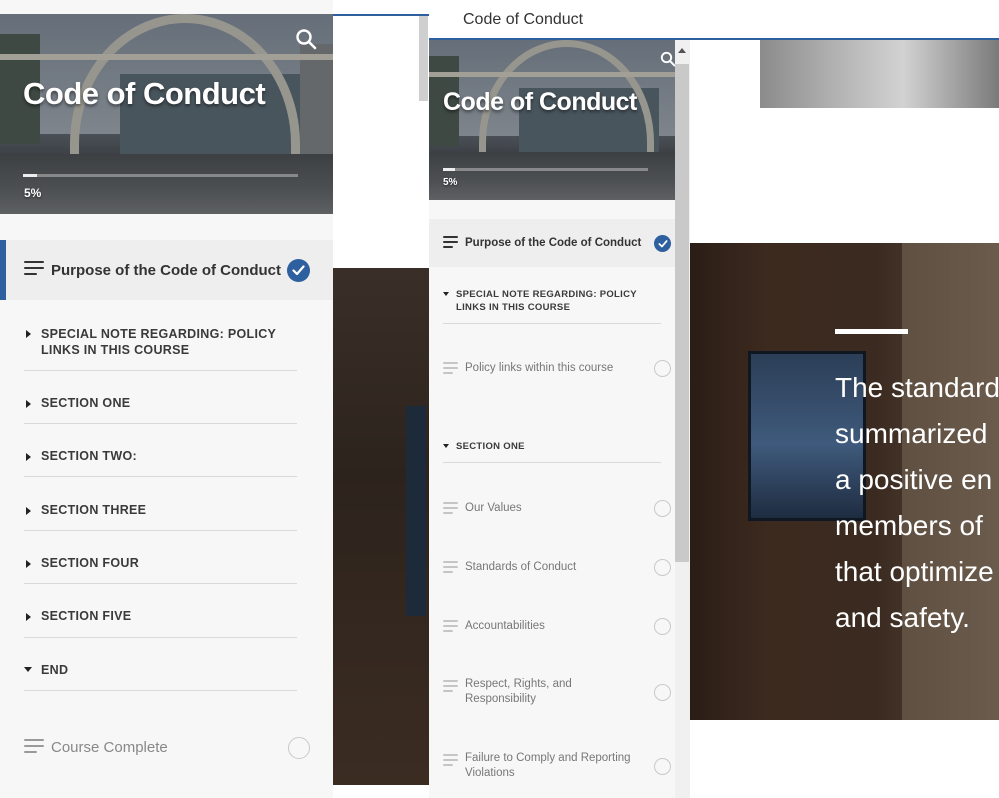  Describe the element at coordinates (714, 20) in the screenshot. I see `top-bar: Code of Conduct` at that location.